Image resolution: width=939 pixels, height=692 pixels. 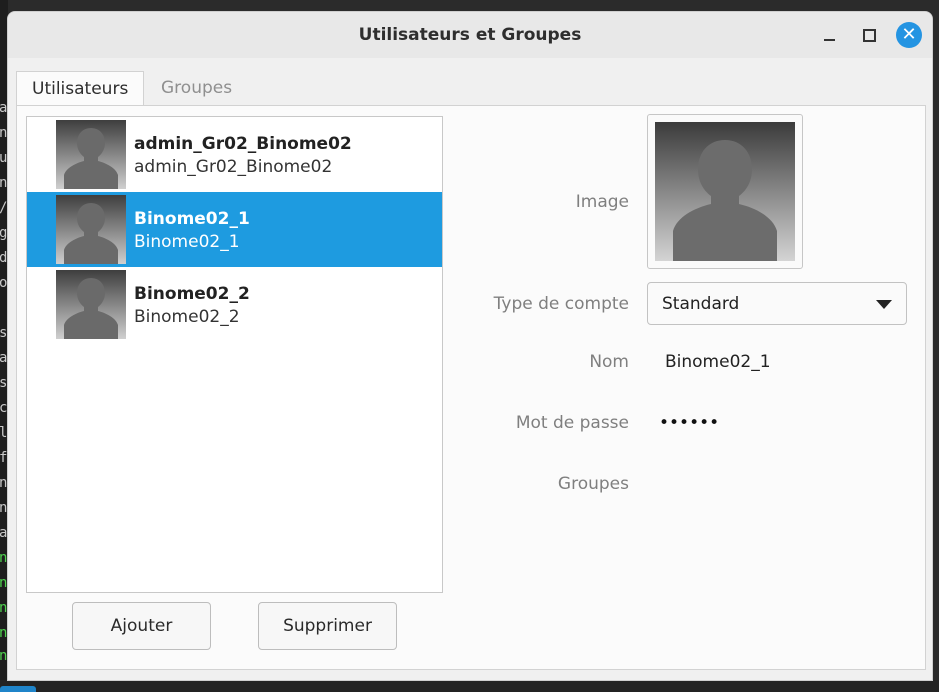 I want to click on user-display-name: admin_Gr02_Binome02, so click(x=243, y=144).